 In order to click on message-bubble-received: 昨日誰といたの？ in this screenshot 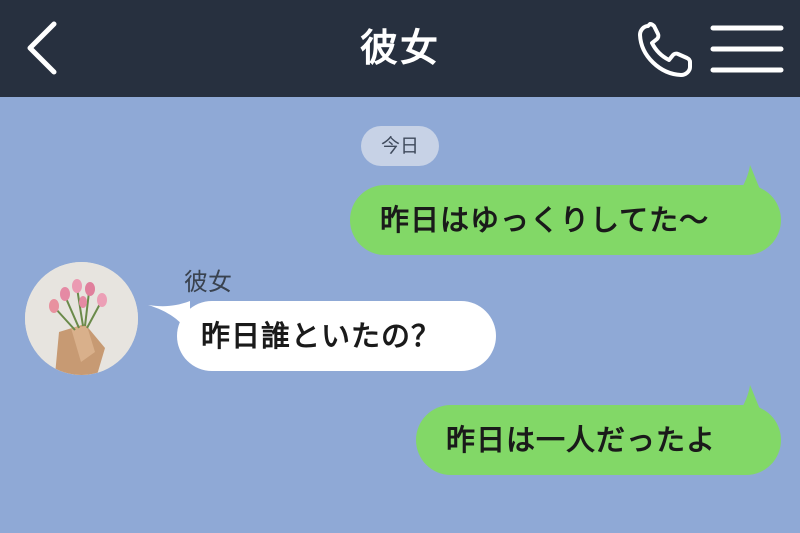, I will do `click(336, 336)`.